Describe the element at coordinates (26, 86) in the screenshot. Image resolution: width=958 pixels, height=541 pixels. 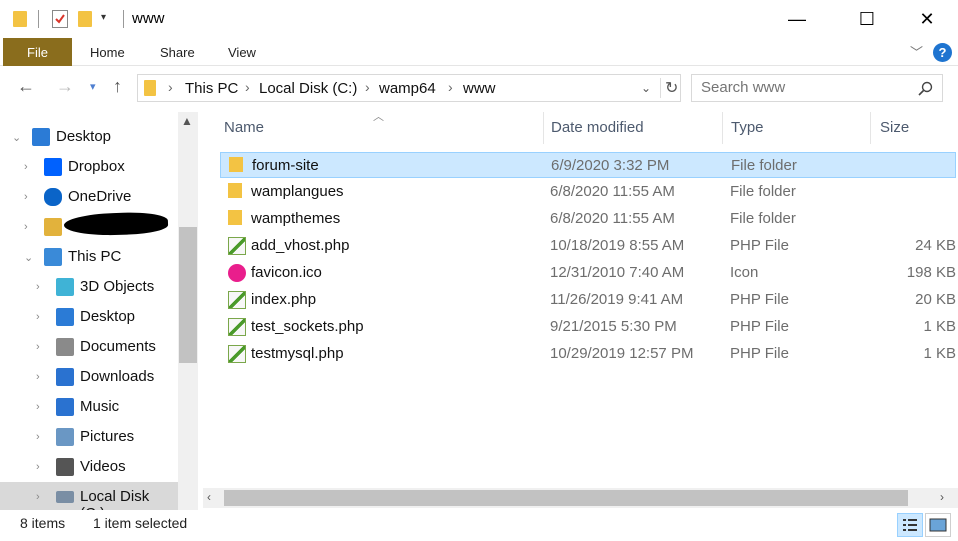
I see `back-arrow-icon: ←` at that location.